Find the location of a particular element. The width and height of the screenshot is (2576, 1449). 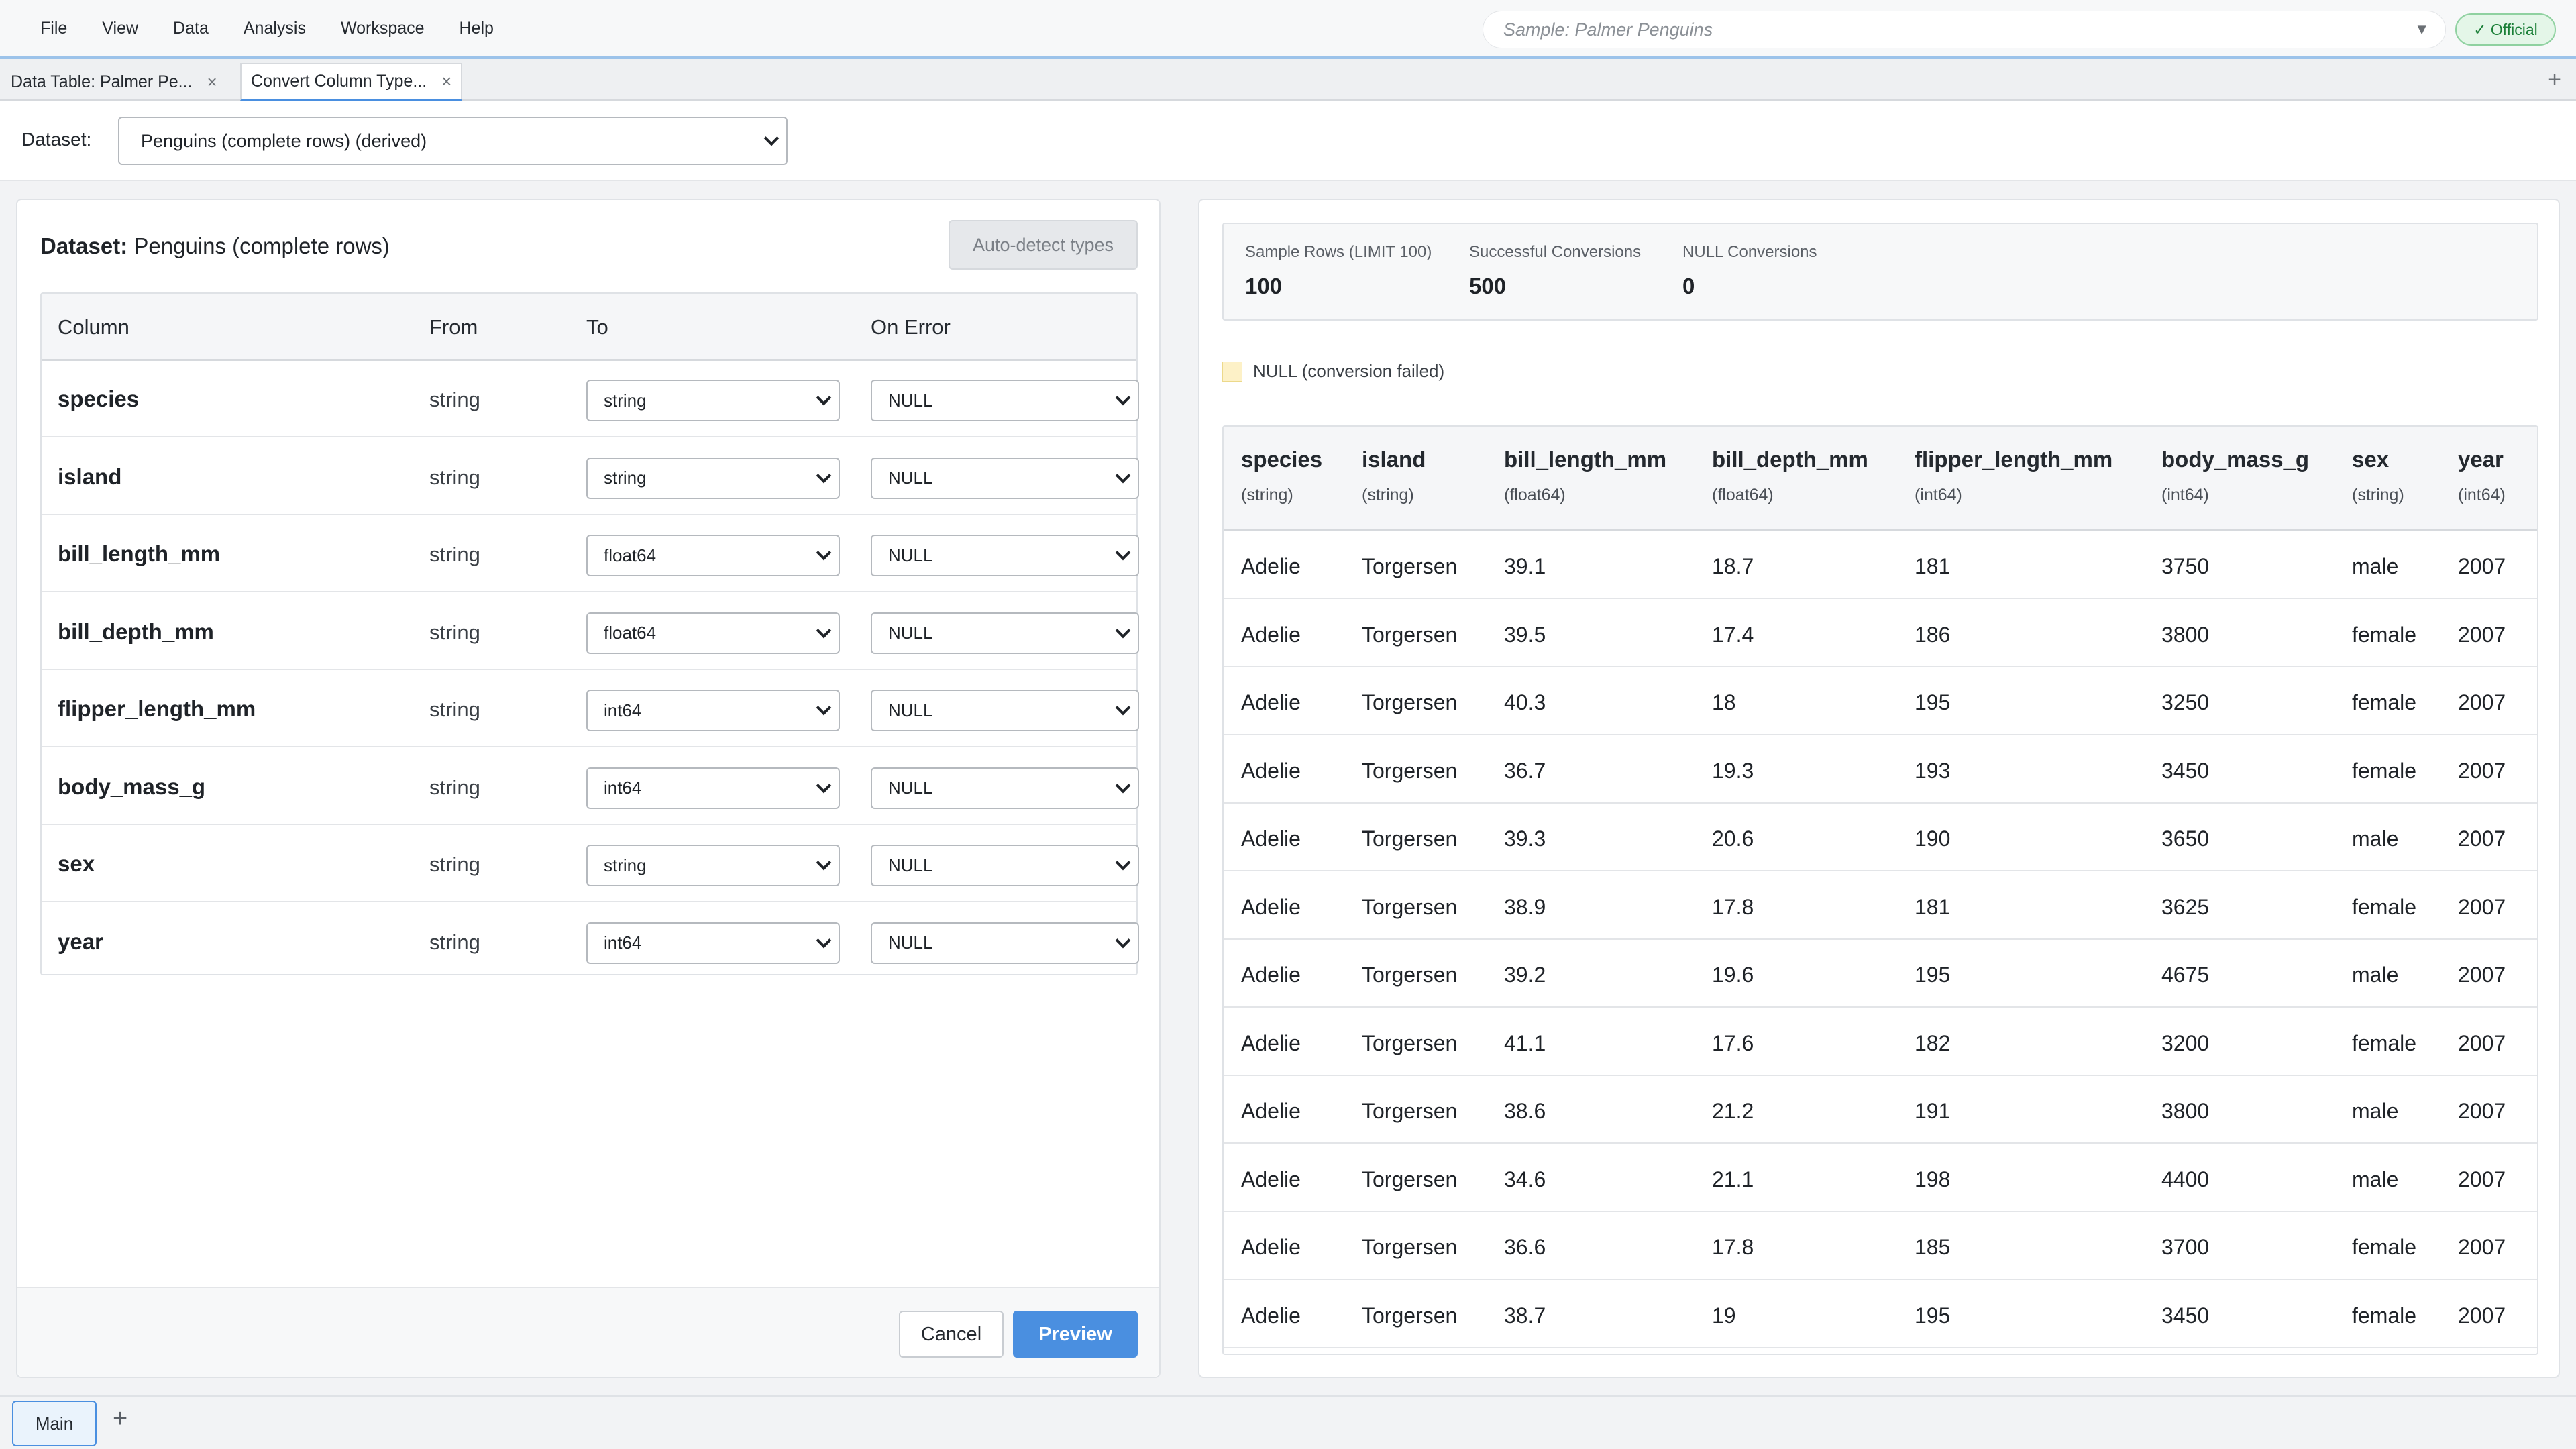

table-cell: male is located at coordinates (2375, 1179).